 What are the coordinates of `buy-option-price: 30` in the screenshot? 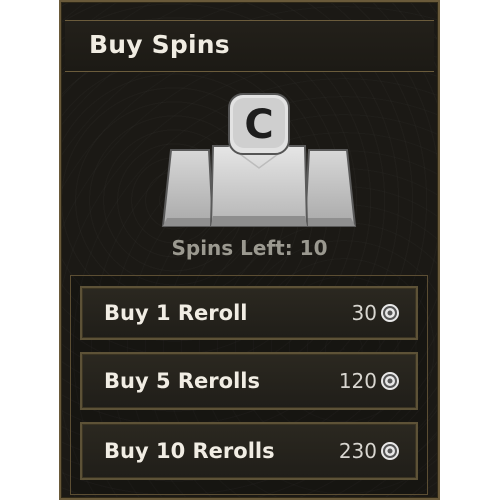 It's located at (376, 313).